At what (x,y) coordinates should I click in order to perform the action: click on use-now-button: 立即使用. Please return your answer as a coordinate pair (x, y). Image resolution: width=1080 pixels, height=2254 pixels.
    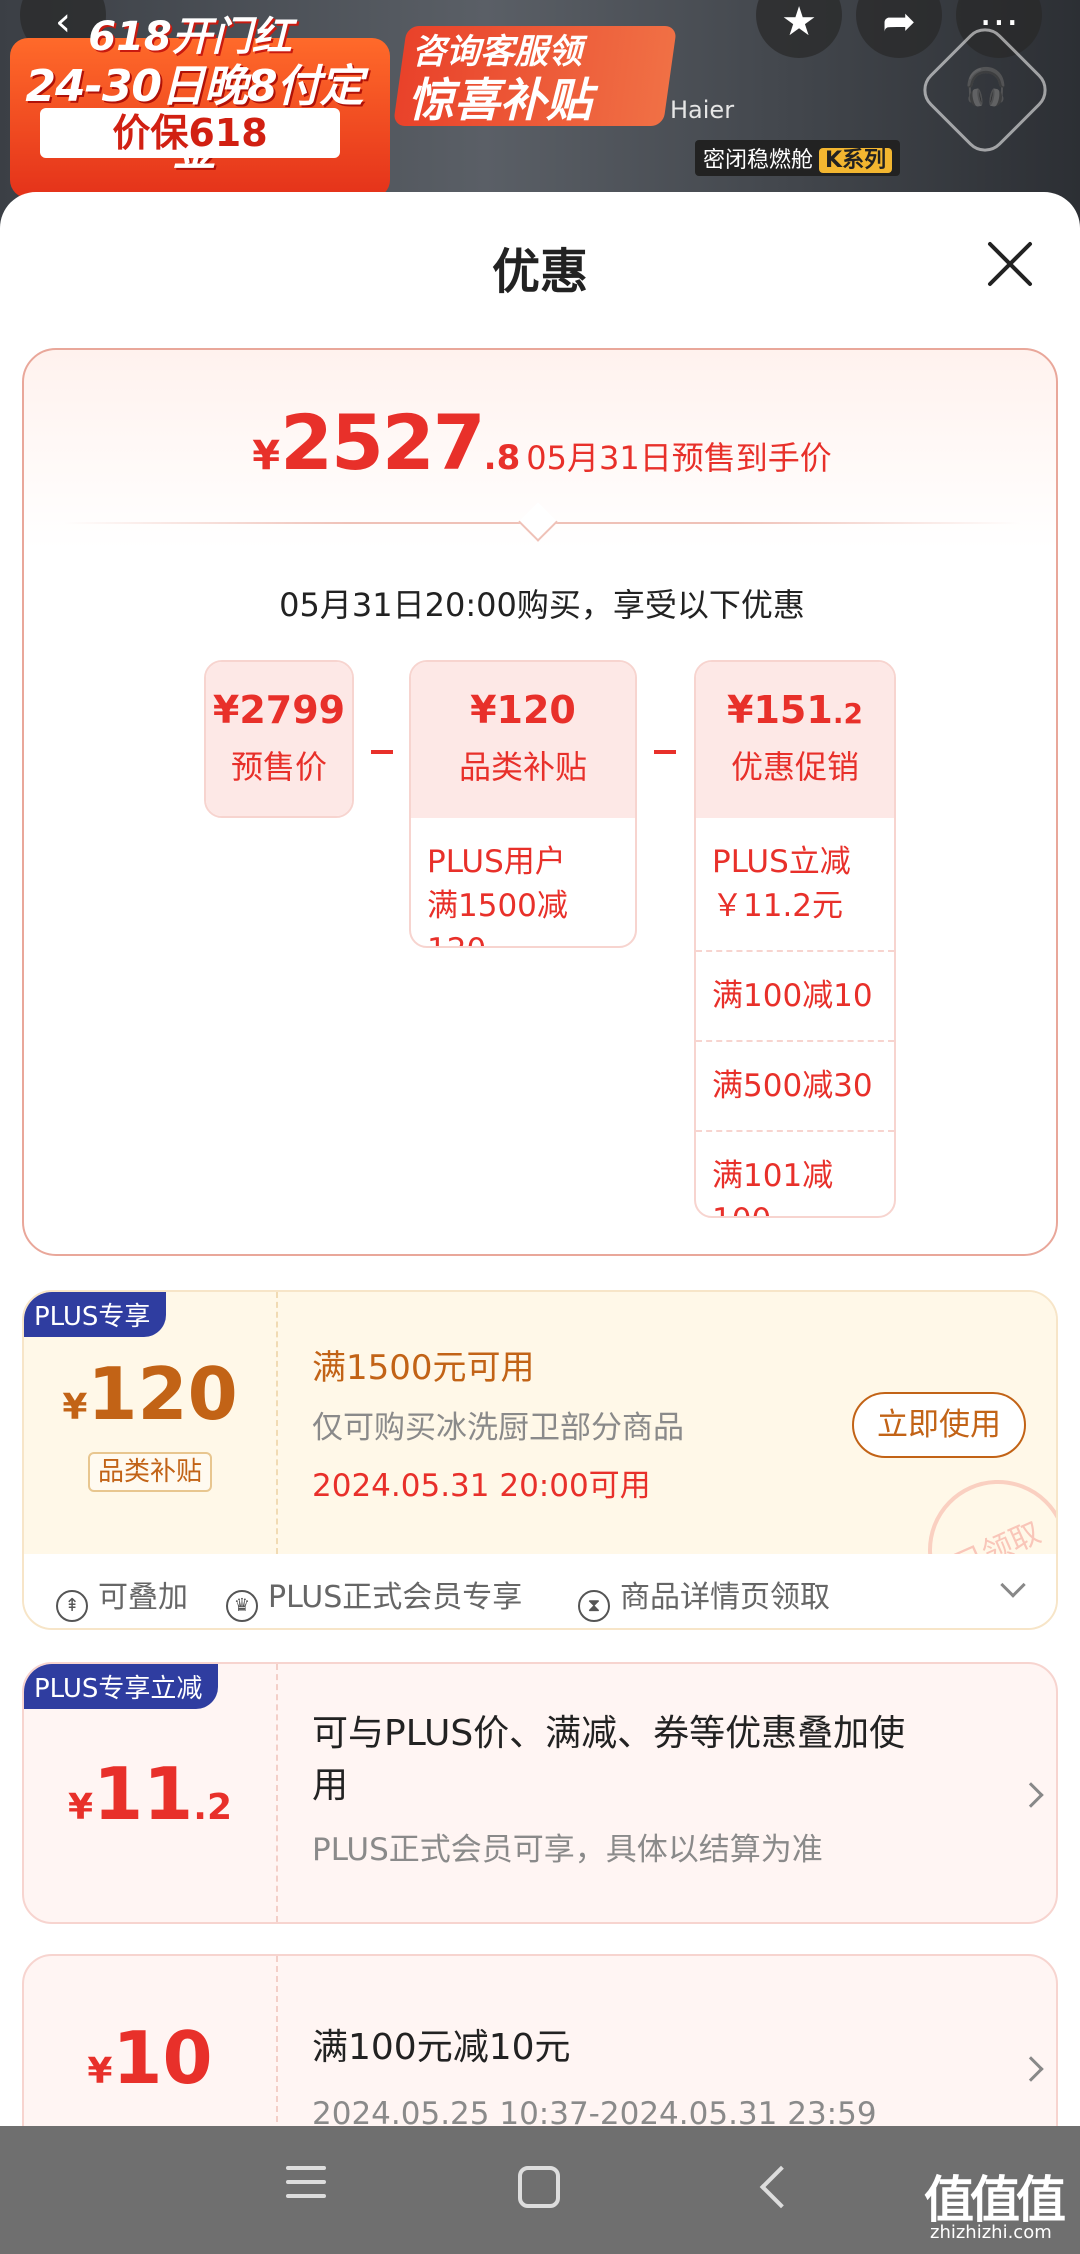
    Looking at the image, I should click on (939, 1425).